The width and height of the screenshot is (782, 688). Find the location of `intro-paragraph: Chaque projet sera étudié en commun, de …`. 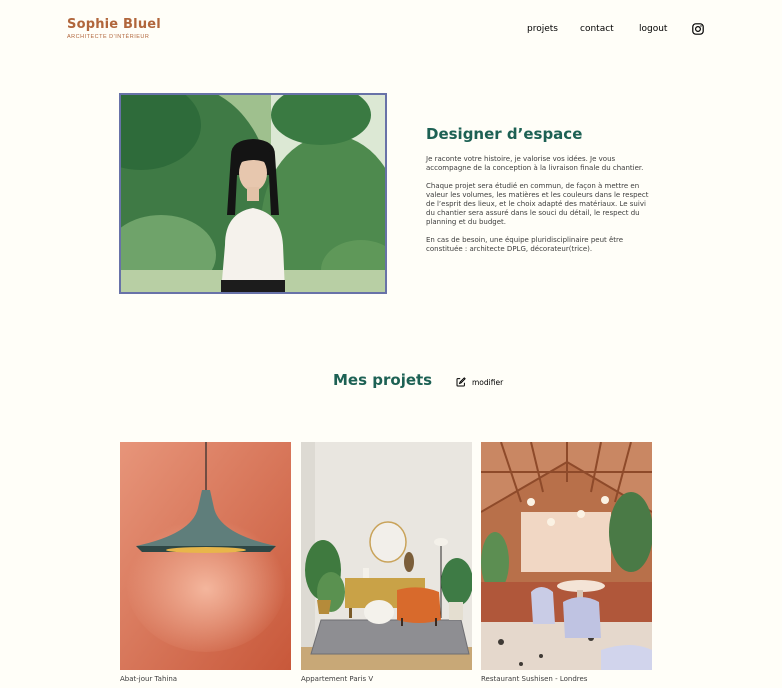

intro-paragraph: Chaque projet sera étudié en commun, de … is located at coordinates (537, 204).